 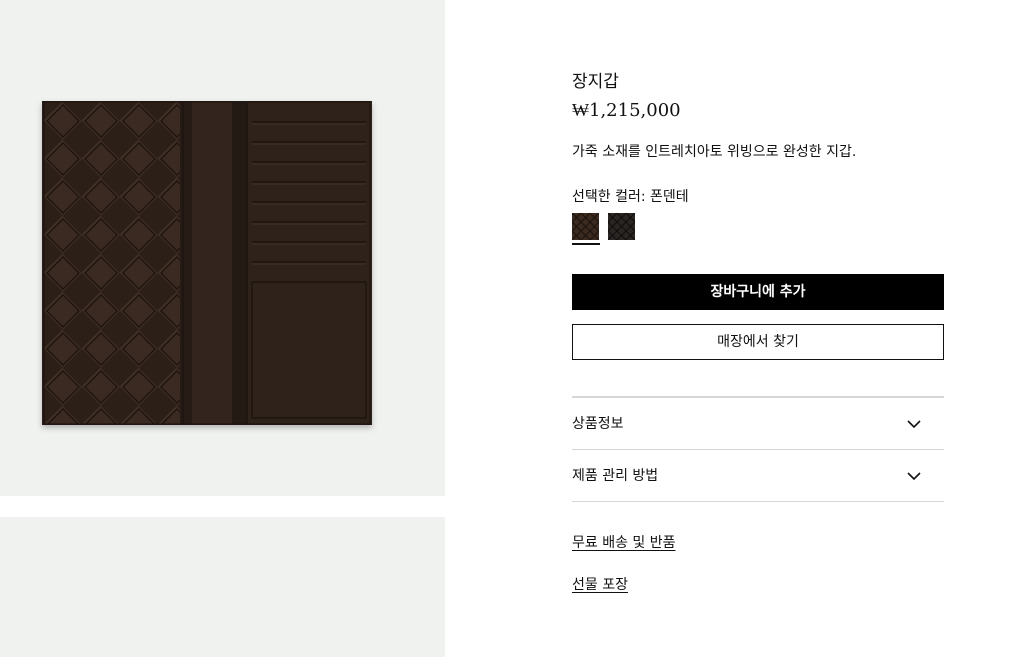 I want to click on add-to-cart-button: 장바구니에 추가, so click(x=758, y=292).